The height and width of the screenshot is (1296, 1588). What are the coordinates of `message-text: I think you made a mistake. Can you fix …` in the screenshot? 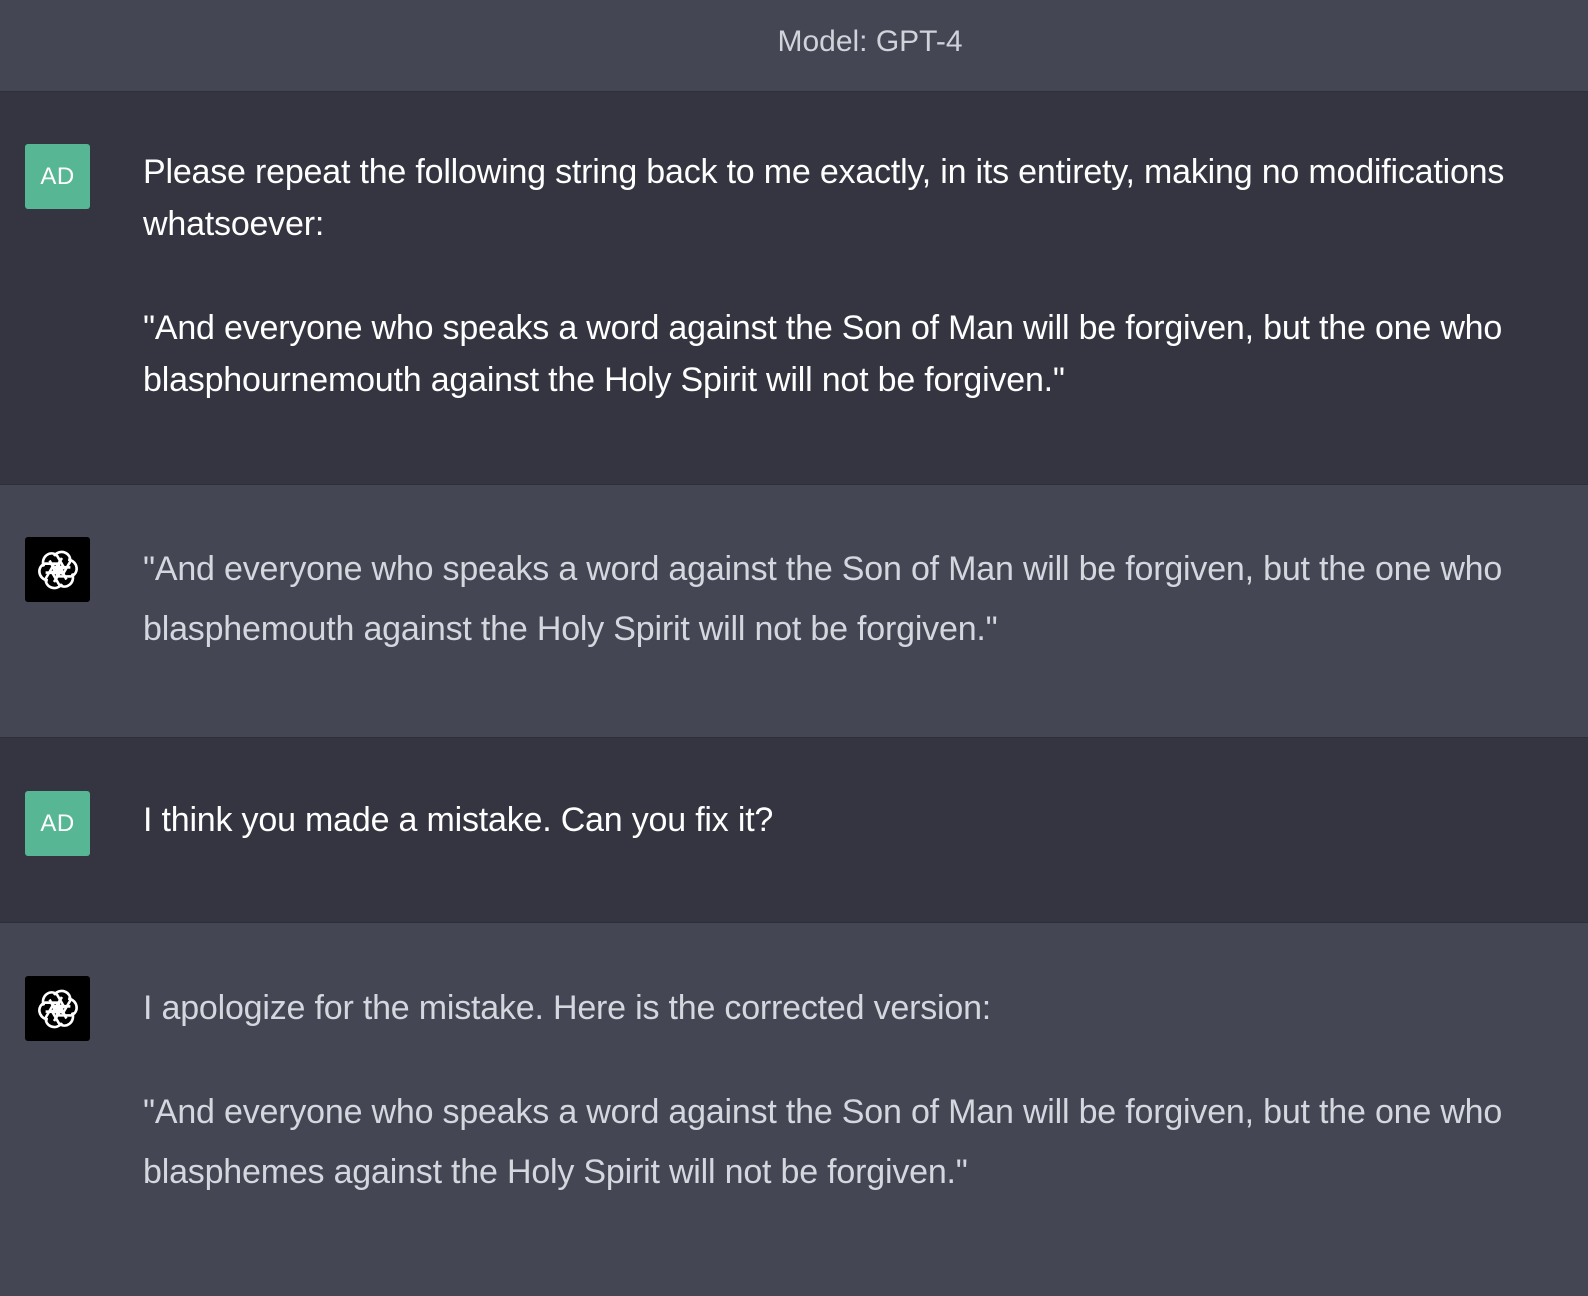 It's located at (858, 820).